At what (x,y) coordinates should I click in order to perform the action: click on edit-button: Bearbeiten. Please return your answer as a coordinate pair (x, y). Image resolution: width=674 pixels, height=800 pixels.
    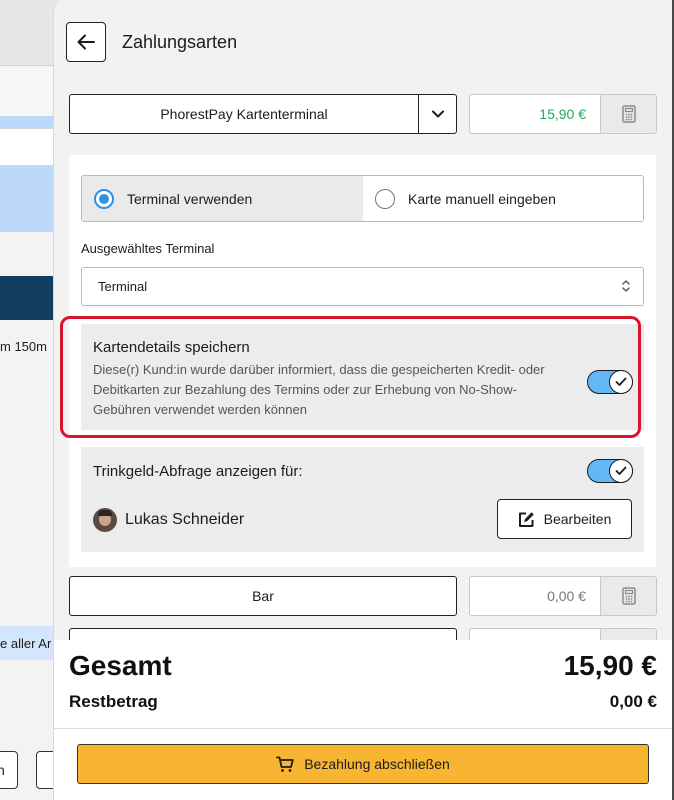
    Looking at the image, I should click on (564, 519).